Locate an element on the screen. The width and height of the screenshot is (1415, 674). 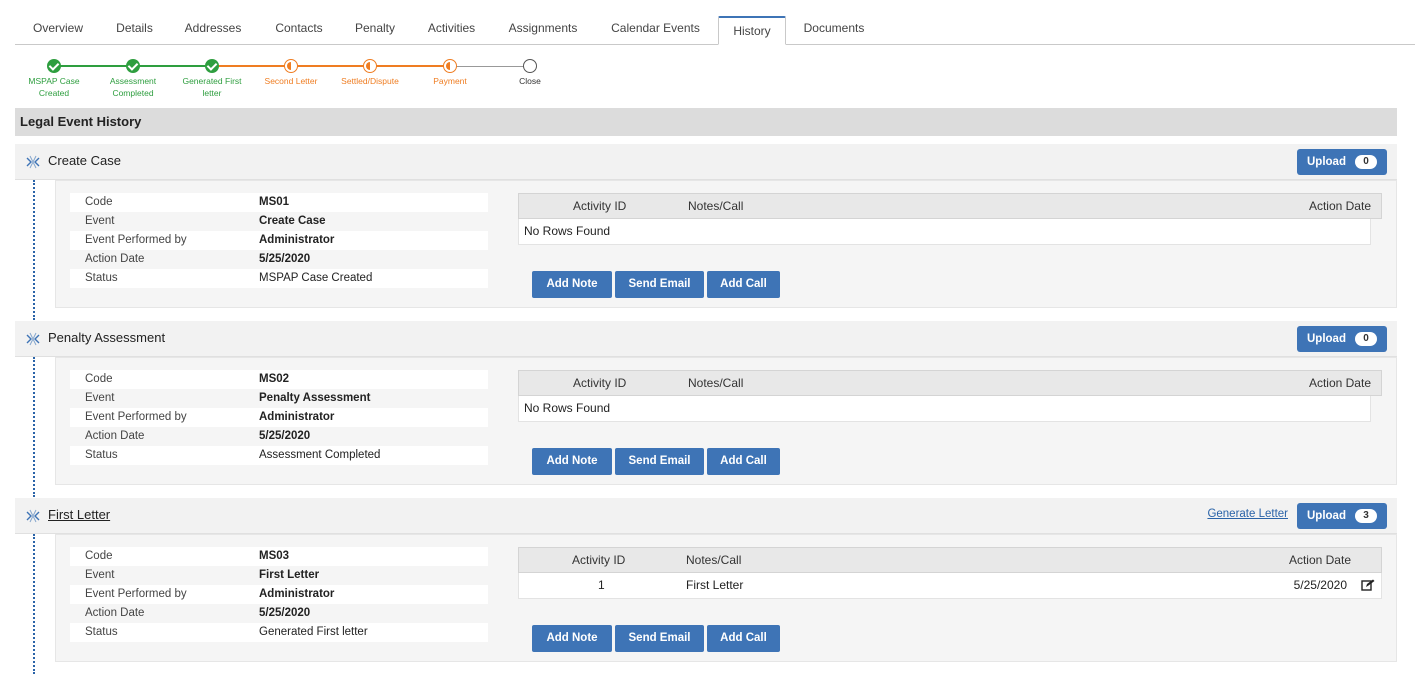
table-row: 1 First Letter 5/25/2020 is located at coordinates (950, 586).